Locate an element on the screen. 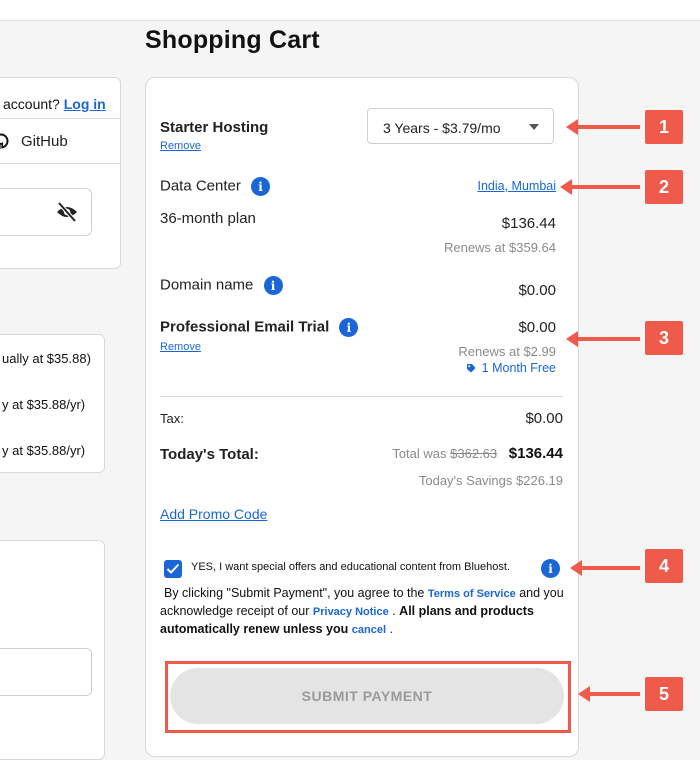 The width and height of the screenshot is (700, 760). total-block: Total was $362.63 $136.44 is located at coordinates (477, 453).